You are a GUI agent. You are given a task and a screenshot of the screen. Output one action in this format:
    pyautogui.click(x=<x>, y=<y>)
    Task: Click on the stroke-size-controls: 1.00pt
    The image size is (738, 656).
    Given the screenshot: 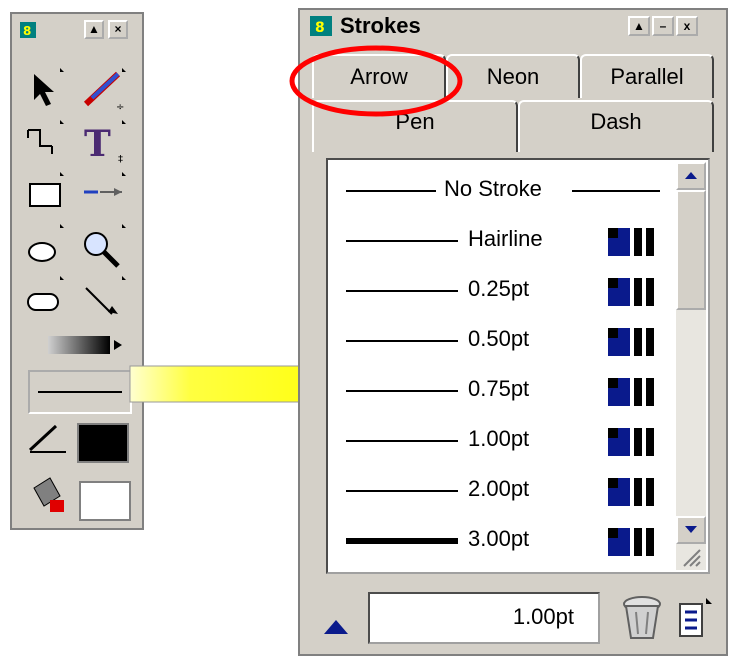 What is the action you would take?
    pyautogui.click(x=513, y=618)
    